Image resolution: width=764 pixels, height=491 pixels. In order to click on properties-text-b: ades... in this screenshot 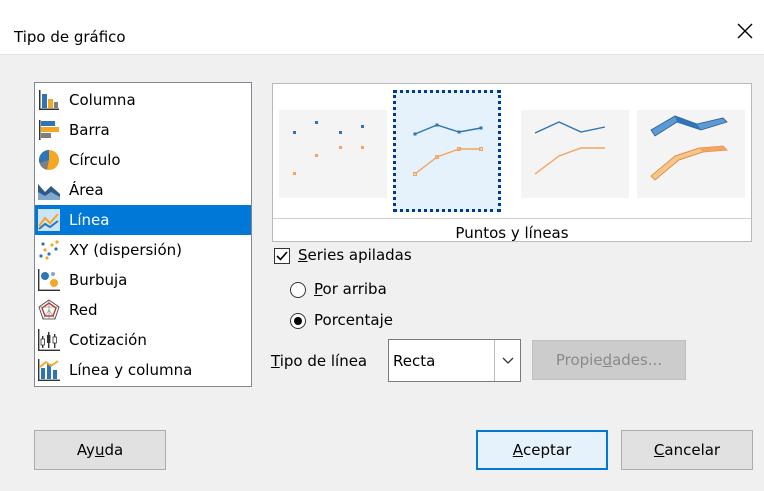, I will do `click(637, 360)`.